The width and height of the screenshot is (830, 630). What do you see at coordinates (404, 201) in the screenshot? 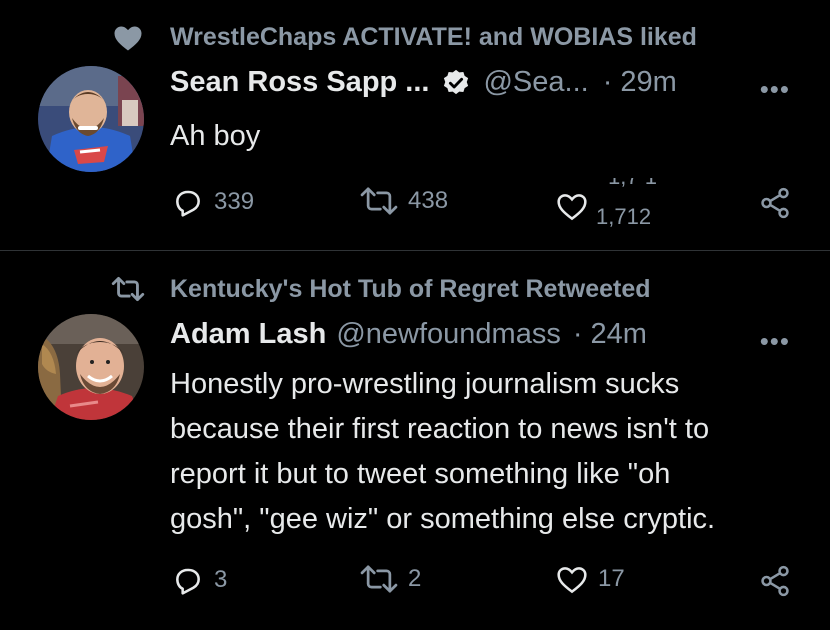
I see `retweet-button: 438` at bounding box center [404, 201].